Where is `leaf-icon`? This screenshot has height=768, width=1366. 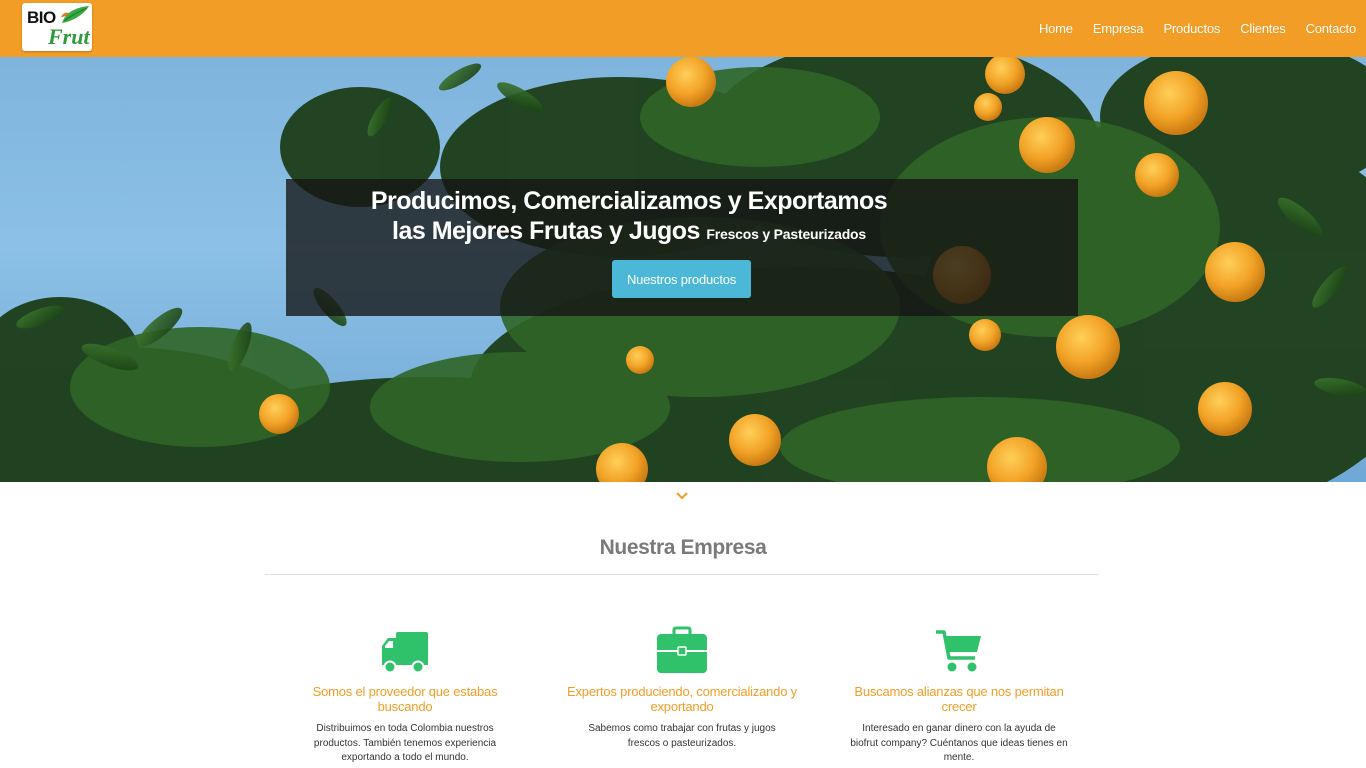 leaf-icon is located at coordinates (75, 14).